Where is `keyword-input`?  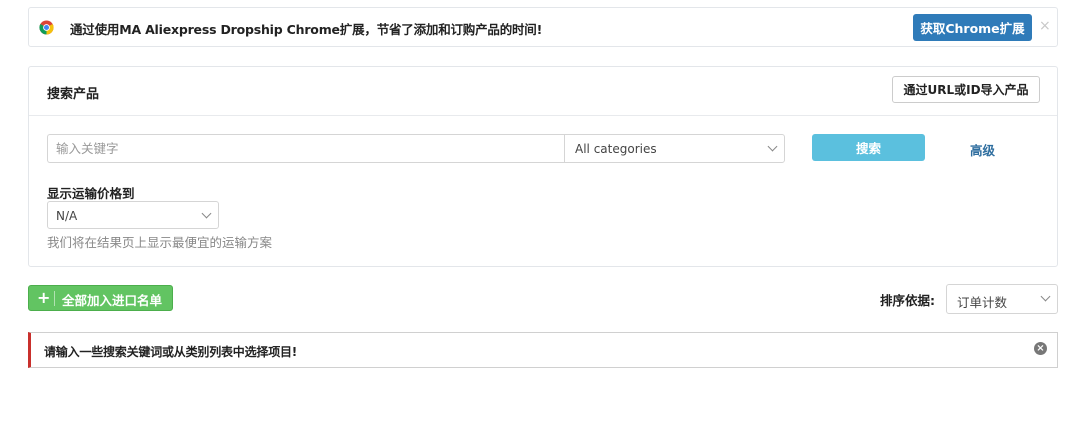 keyword-input is located at coordinates (305, 148).